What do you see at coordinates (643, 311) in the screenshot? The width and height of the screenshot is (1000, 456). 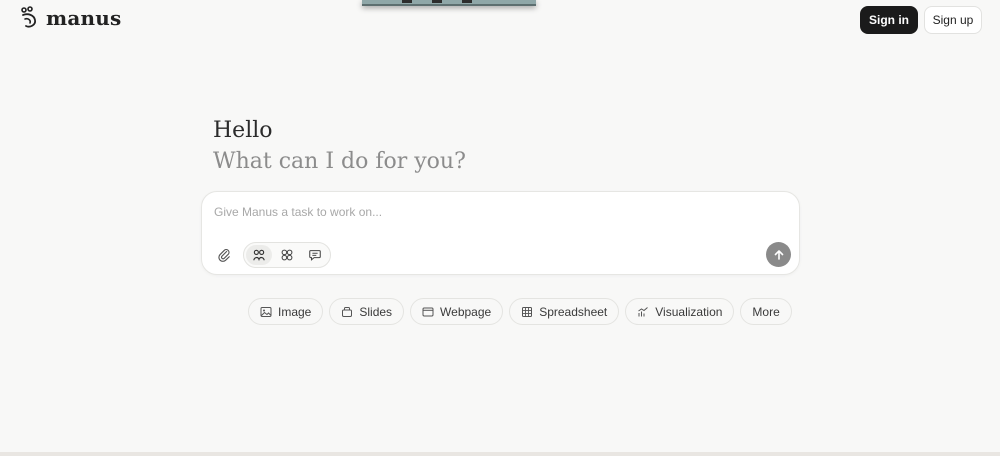 I see `visualization-icon` at bounding box center [643, 311].